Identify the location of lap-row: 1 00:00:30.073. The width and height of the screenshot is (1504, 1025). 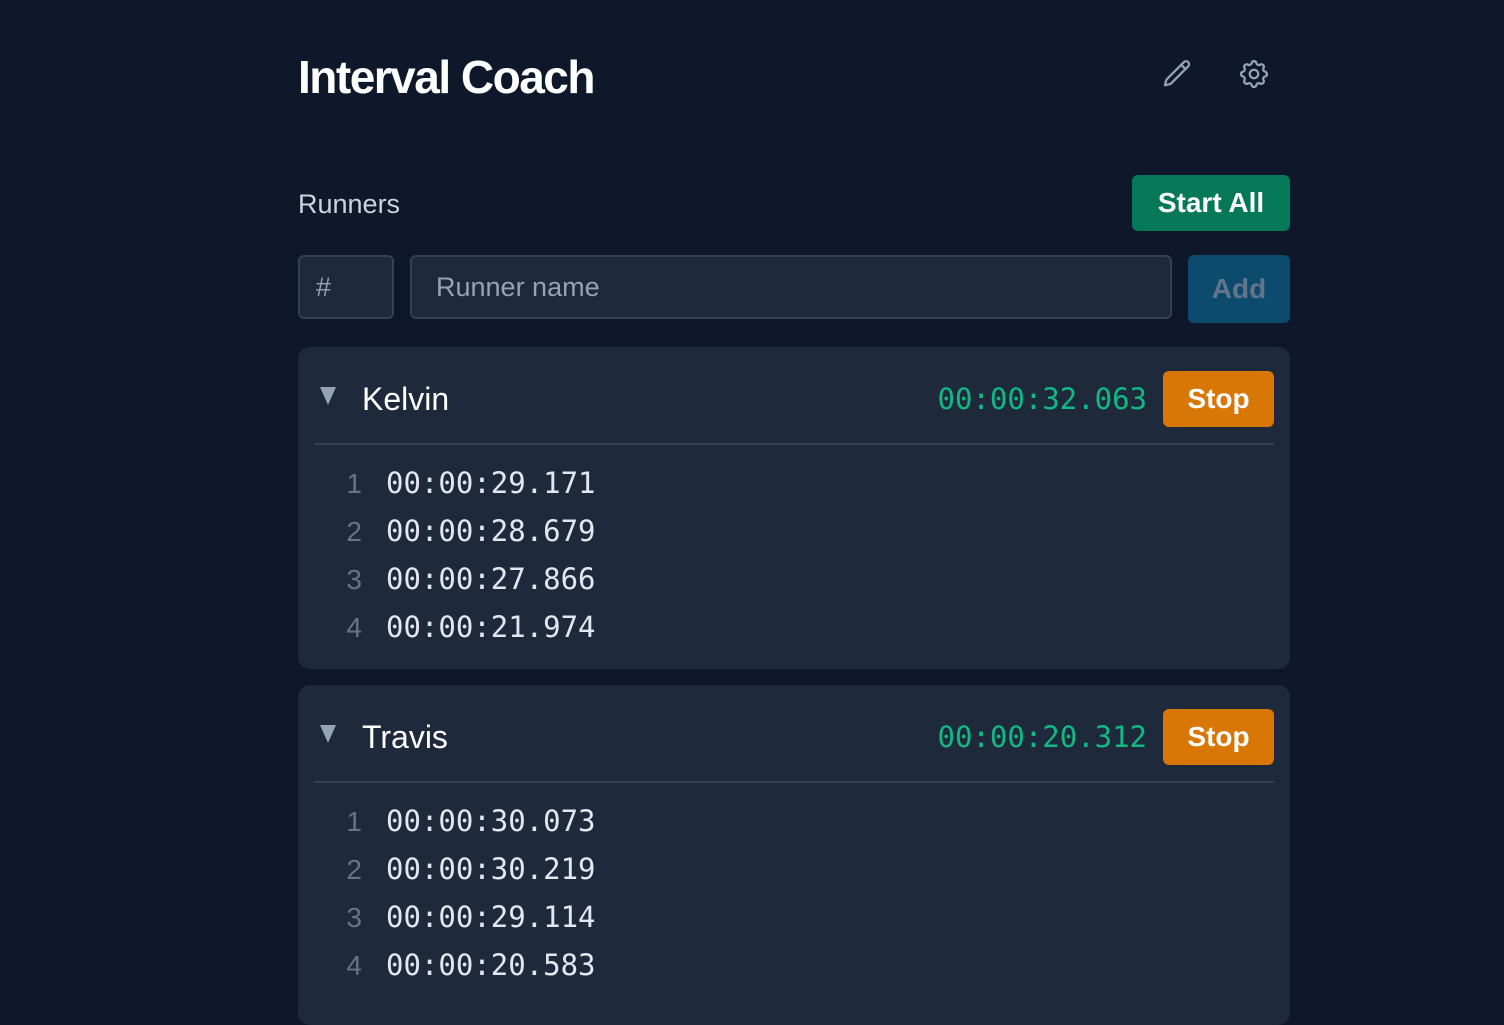
(794, 822).